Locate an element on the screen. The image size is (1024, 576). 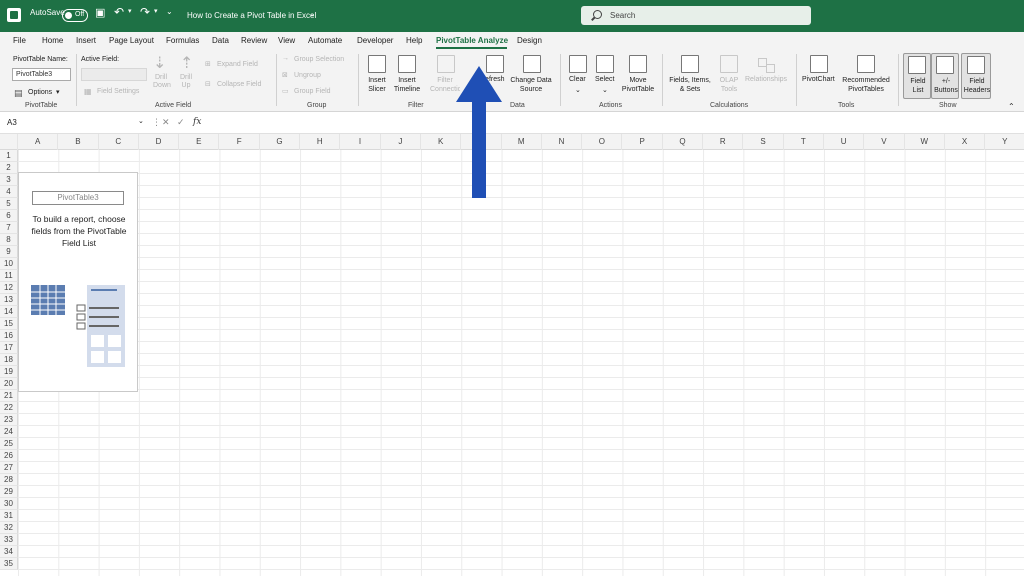
column-header: J is located at coordinates (401, 142).